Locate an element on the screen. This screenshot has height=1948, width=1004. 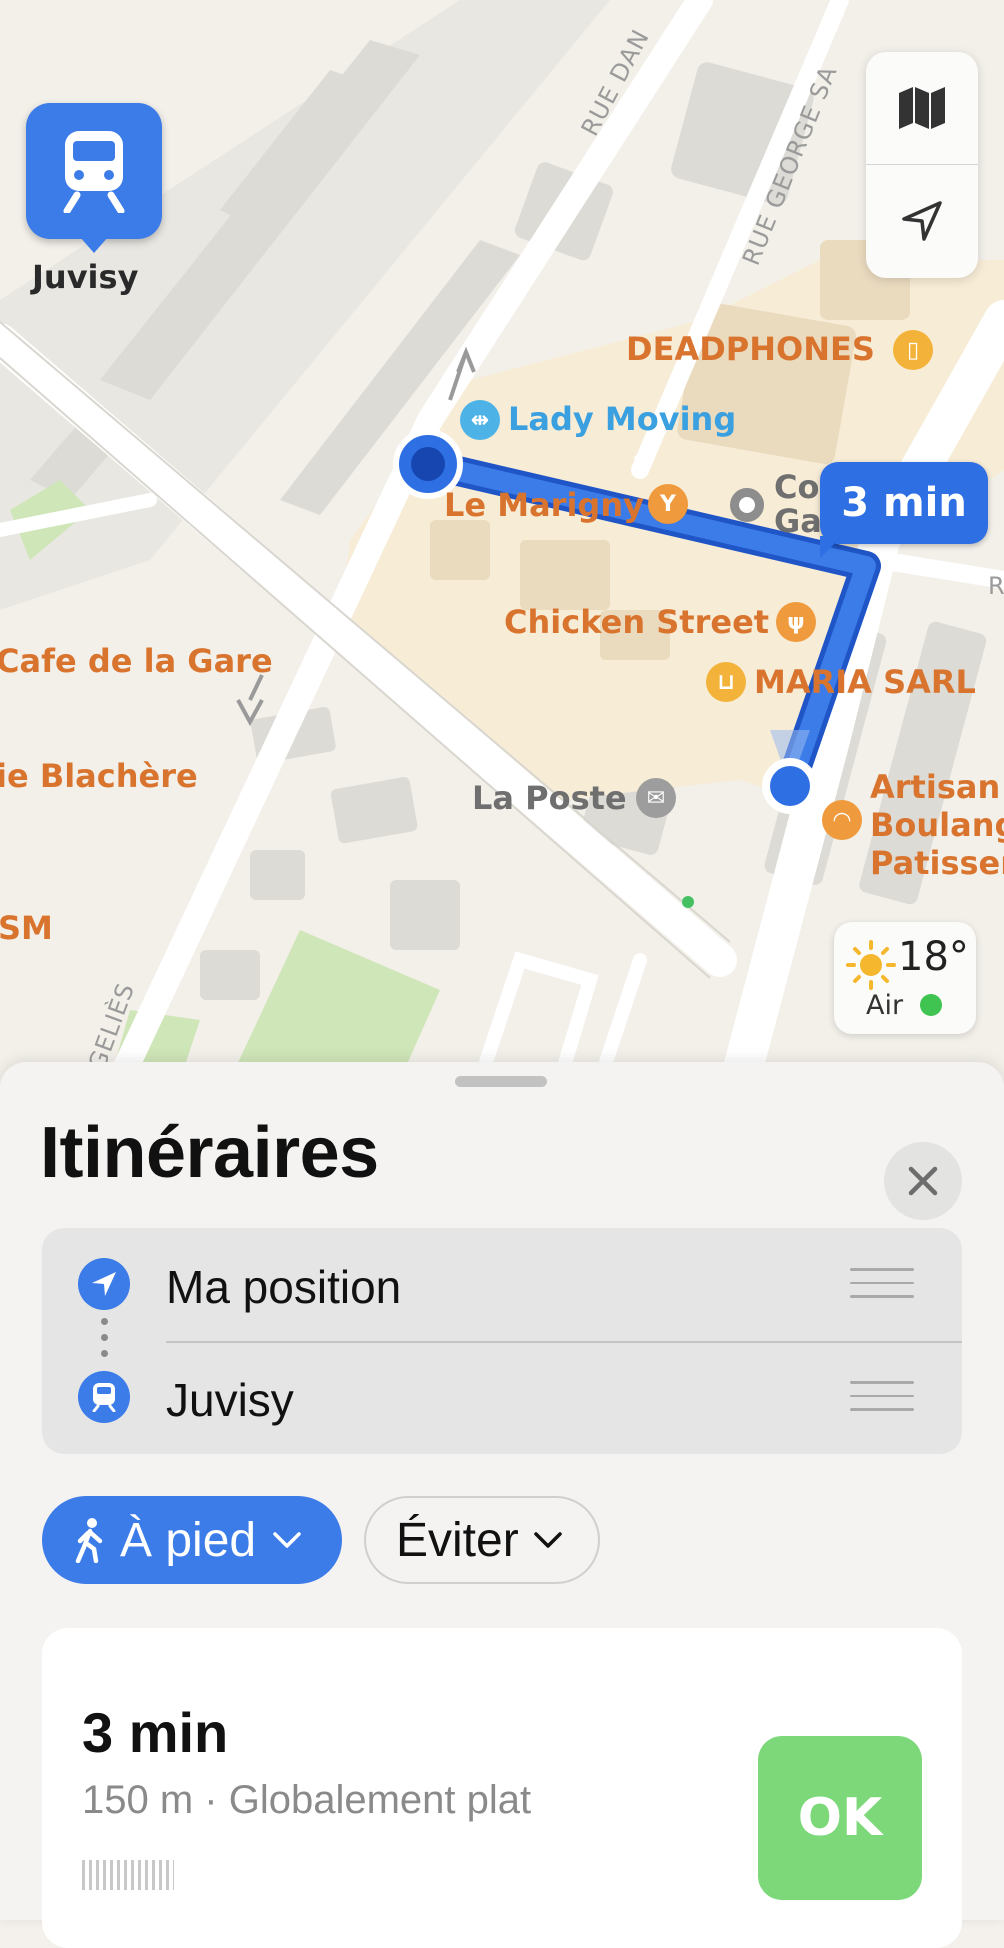
map-mode-icon is located at coordinates (922, 108).